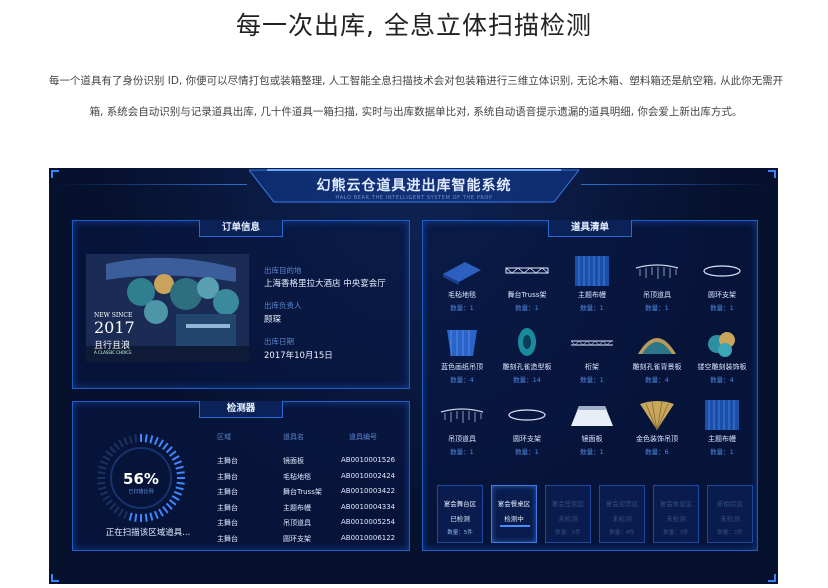 The height and width of the screenshot is (588, 828). Describe the element at coordinates (368, 522) in the screenshot. I see `row-item-code: AB0010005254` at that location.